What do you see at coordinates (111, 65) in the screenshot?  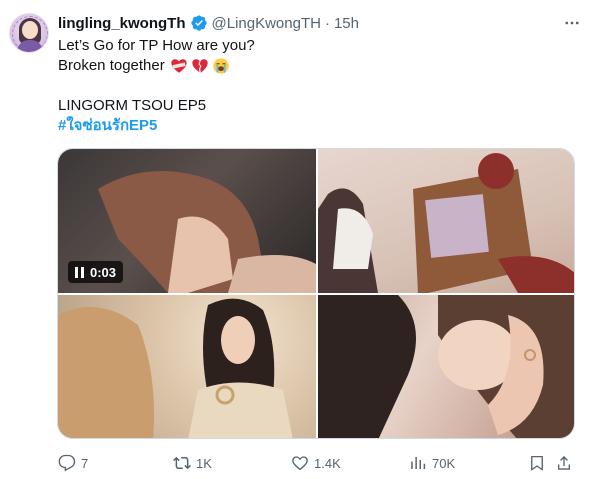 I see `tweet-text-line-2-label: Broken together` at bounding box center [111, 65].